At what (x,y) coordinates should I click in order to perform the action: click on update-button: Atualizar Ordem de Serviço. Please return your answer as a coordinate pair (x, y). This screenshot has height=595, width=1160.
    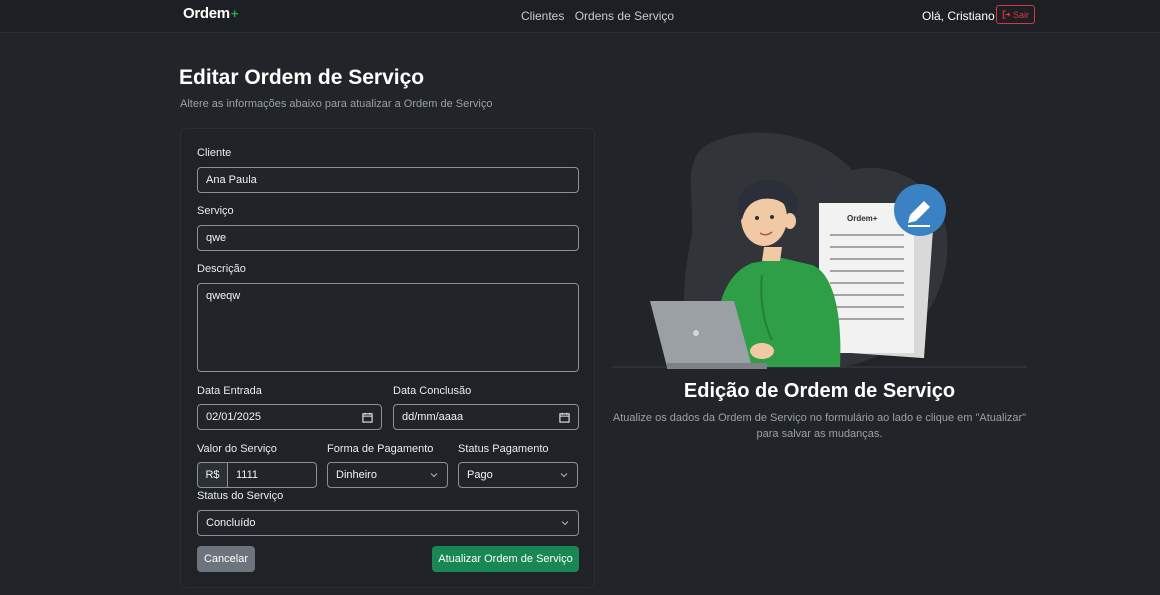
    Looking at the image, I should click on (505, 559).